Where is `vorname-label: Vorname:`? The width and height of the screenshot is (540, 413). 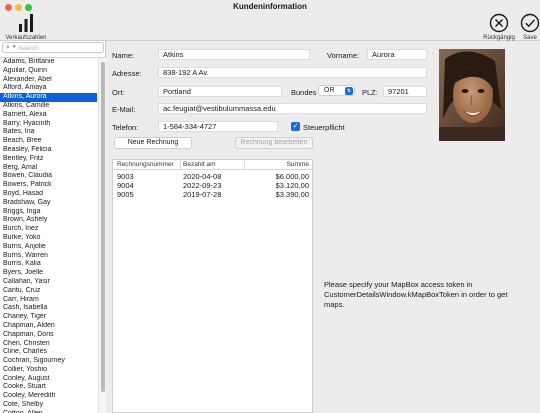 vorname-label: Vorname: is located at coordinates (343, 55).